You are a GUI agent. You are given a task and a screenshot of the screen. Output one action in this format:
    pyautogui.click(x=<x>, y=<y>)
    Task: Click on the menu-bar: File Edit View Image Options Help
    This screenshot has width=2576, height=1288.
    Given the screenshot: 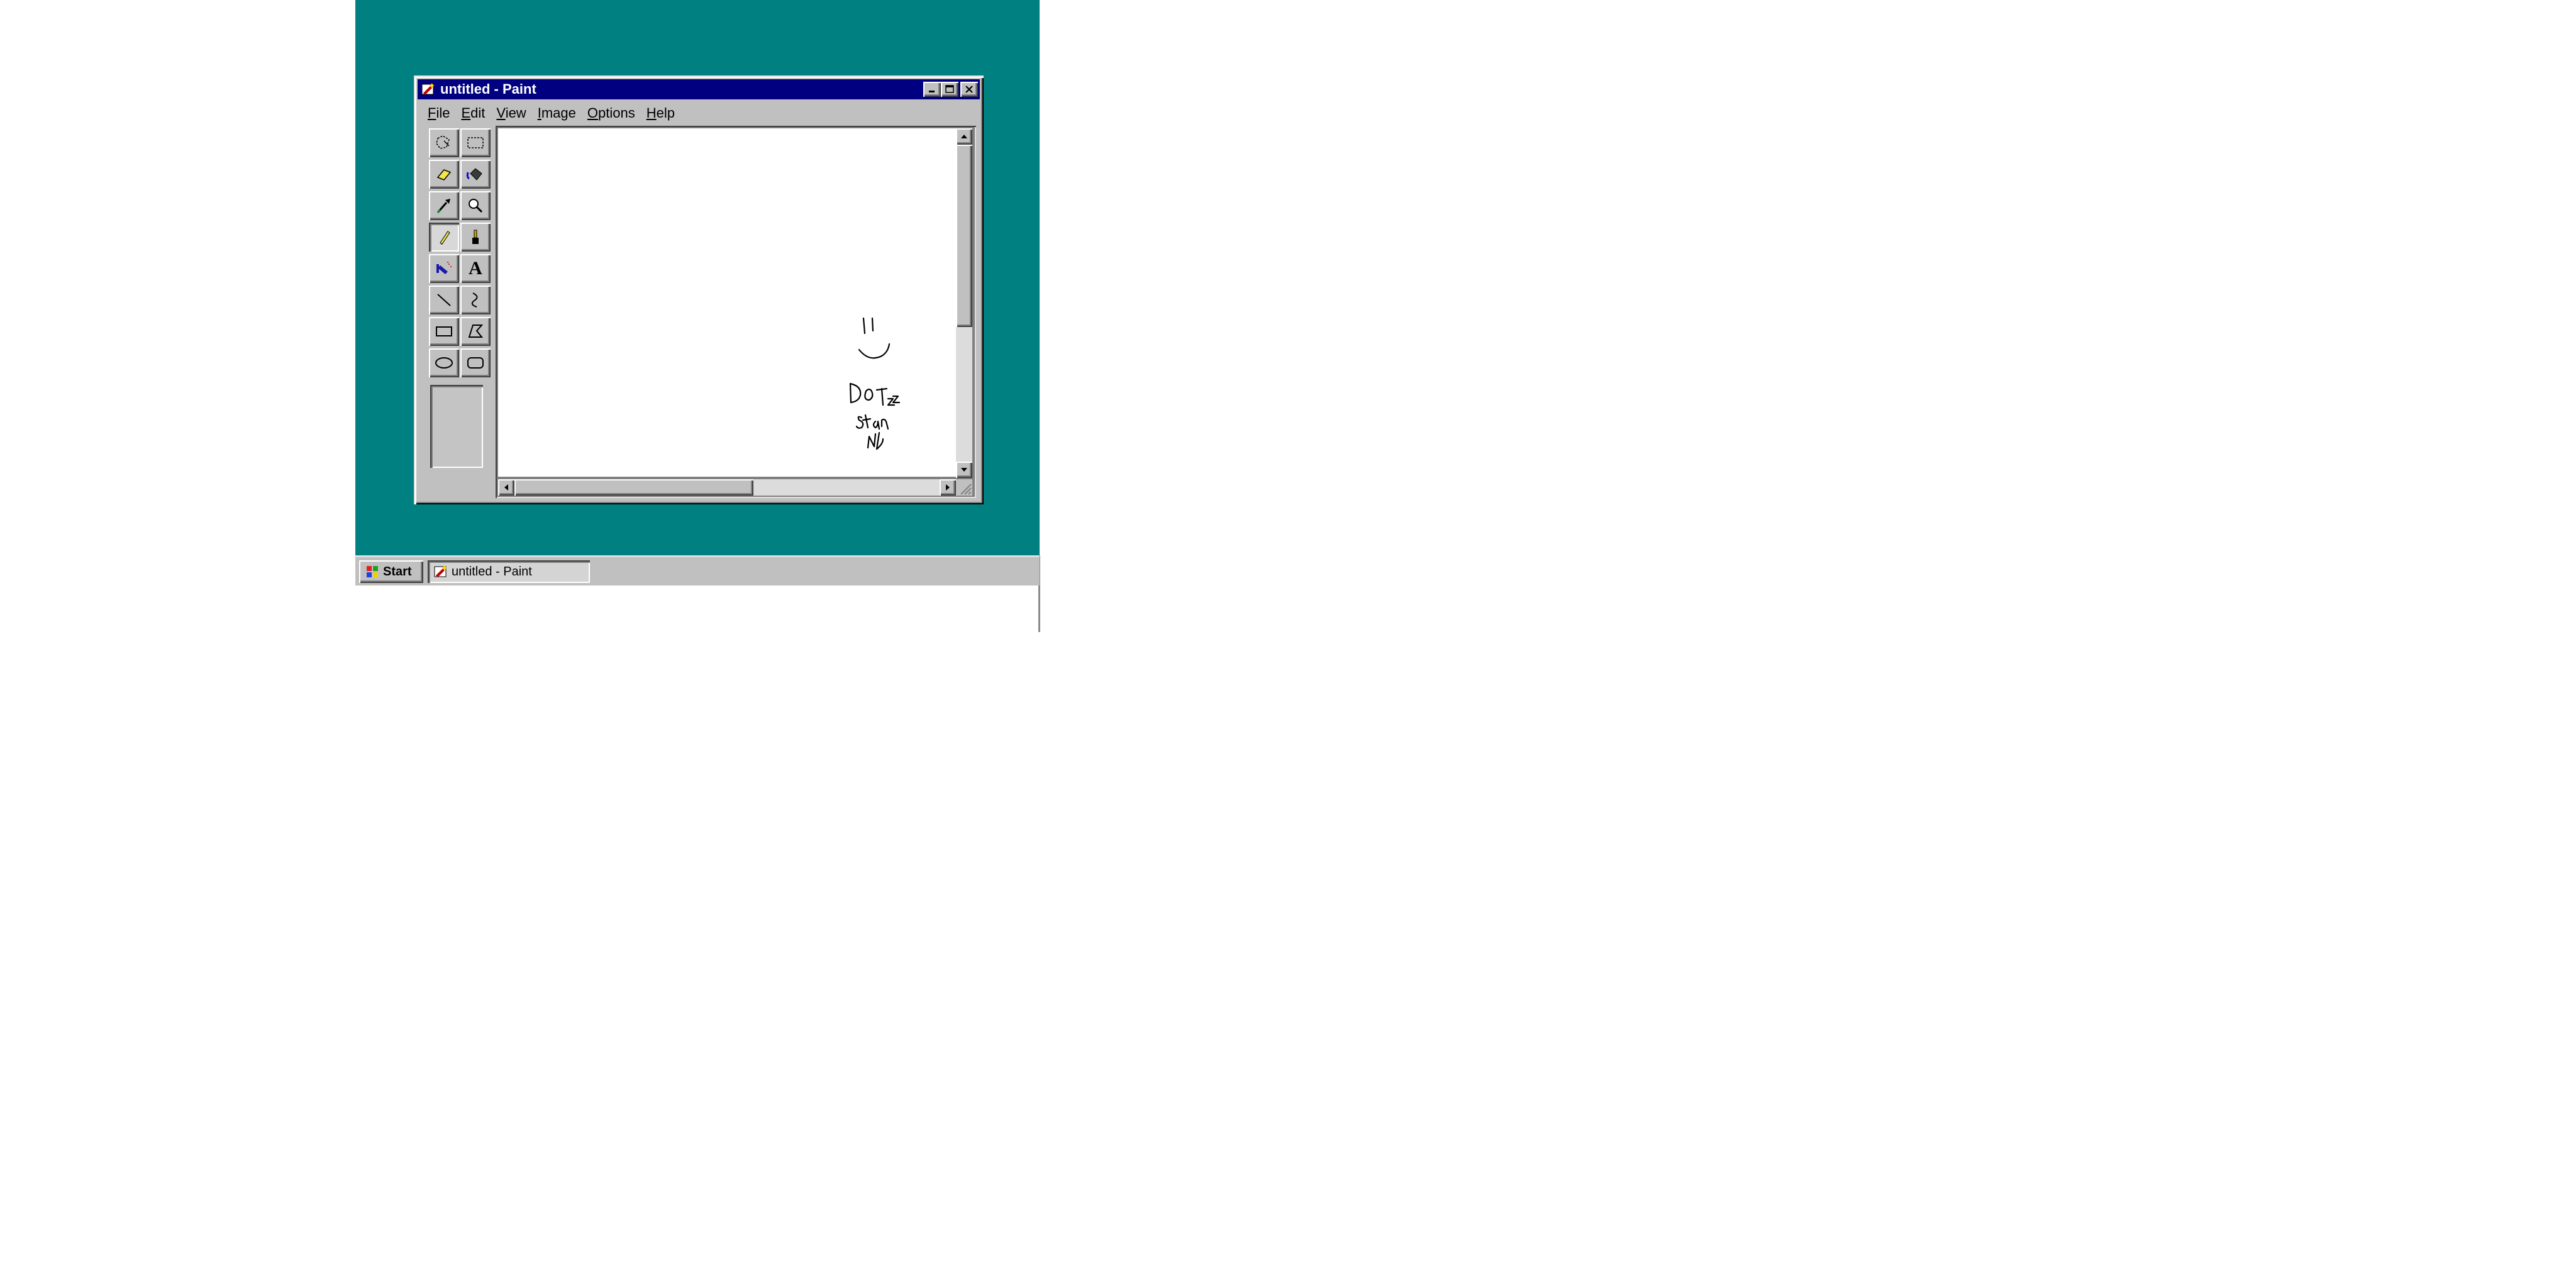 What is the action you would take?
    pyautogui.click(x=552, y=113)
    